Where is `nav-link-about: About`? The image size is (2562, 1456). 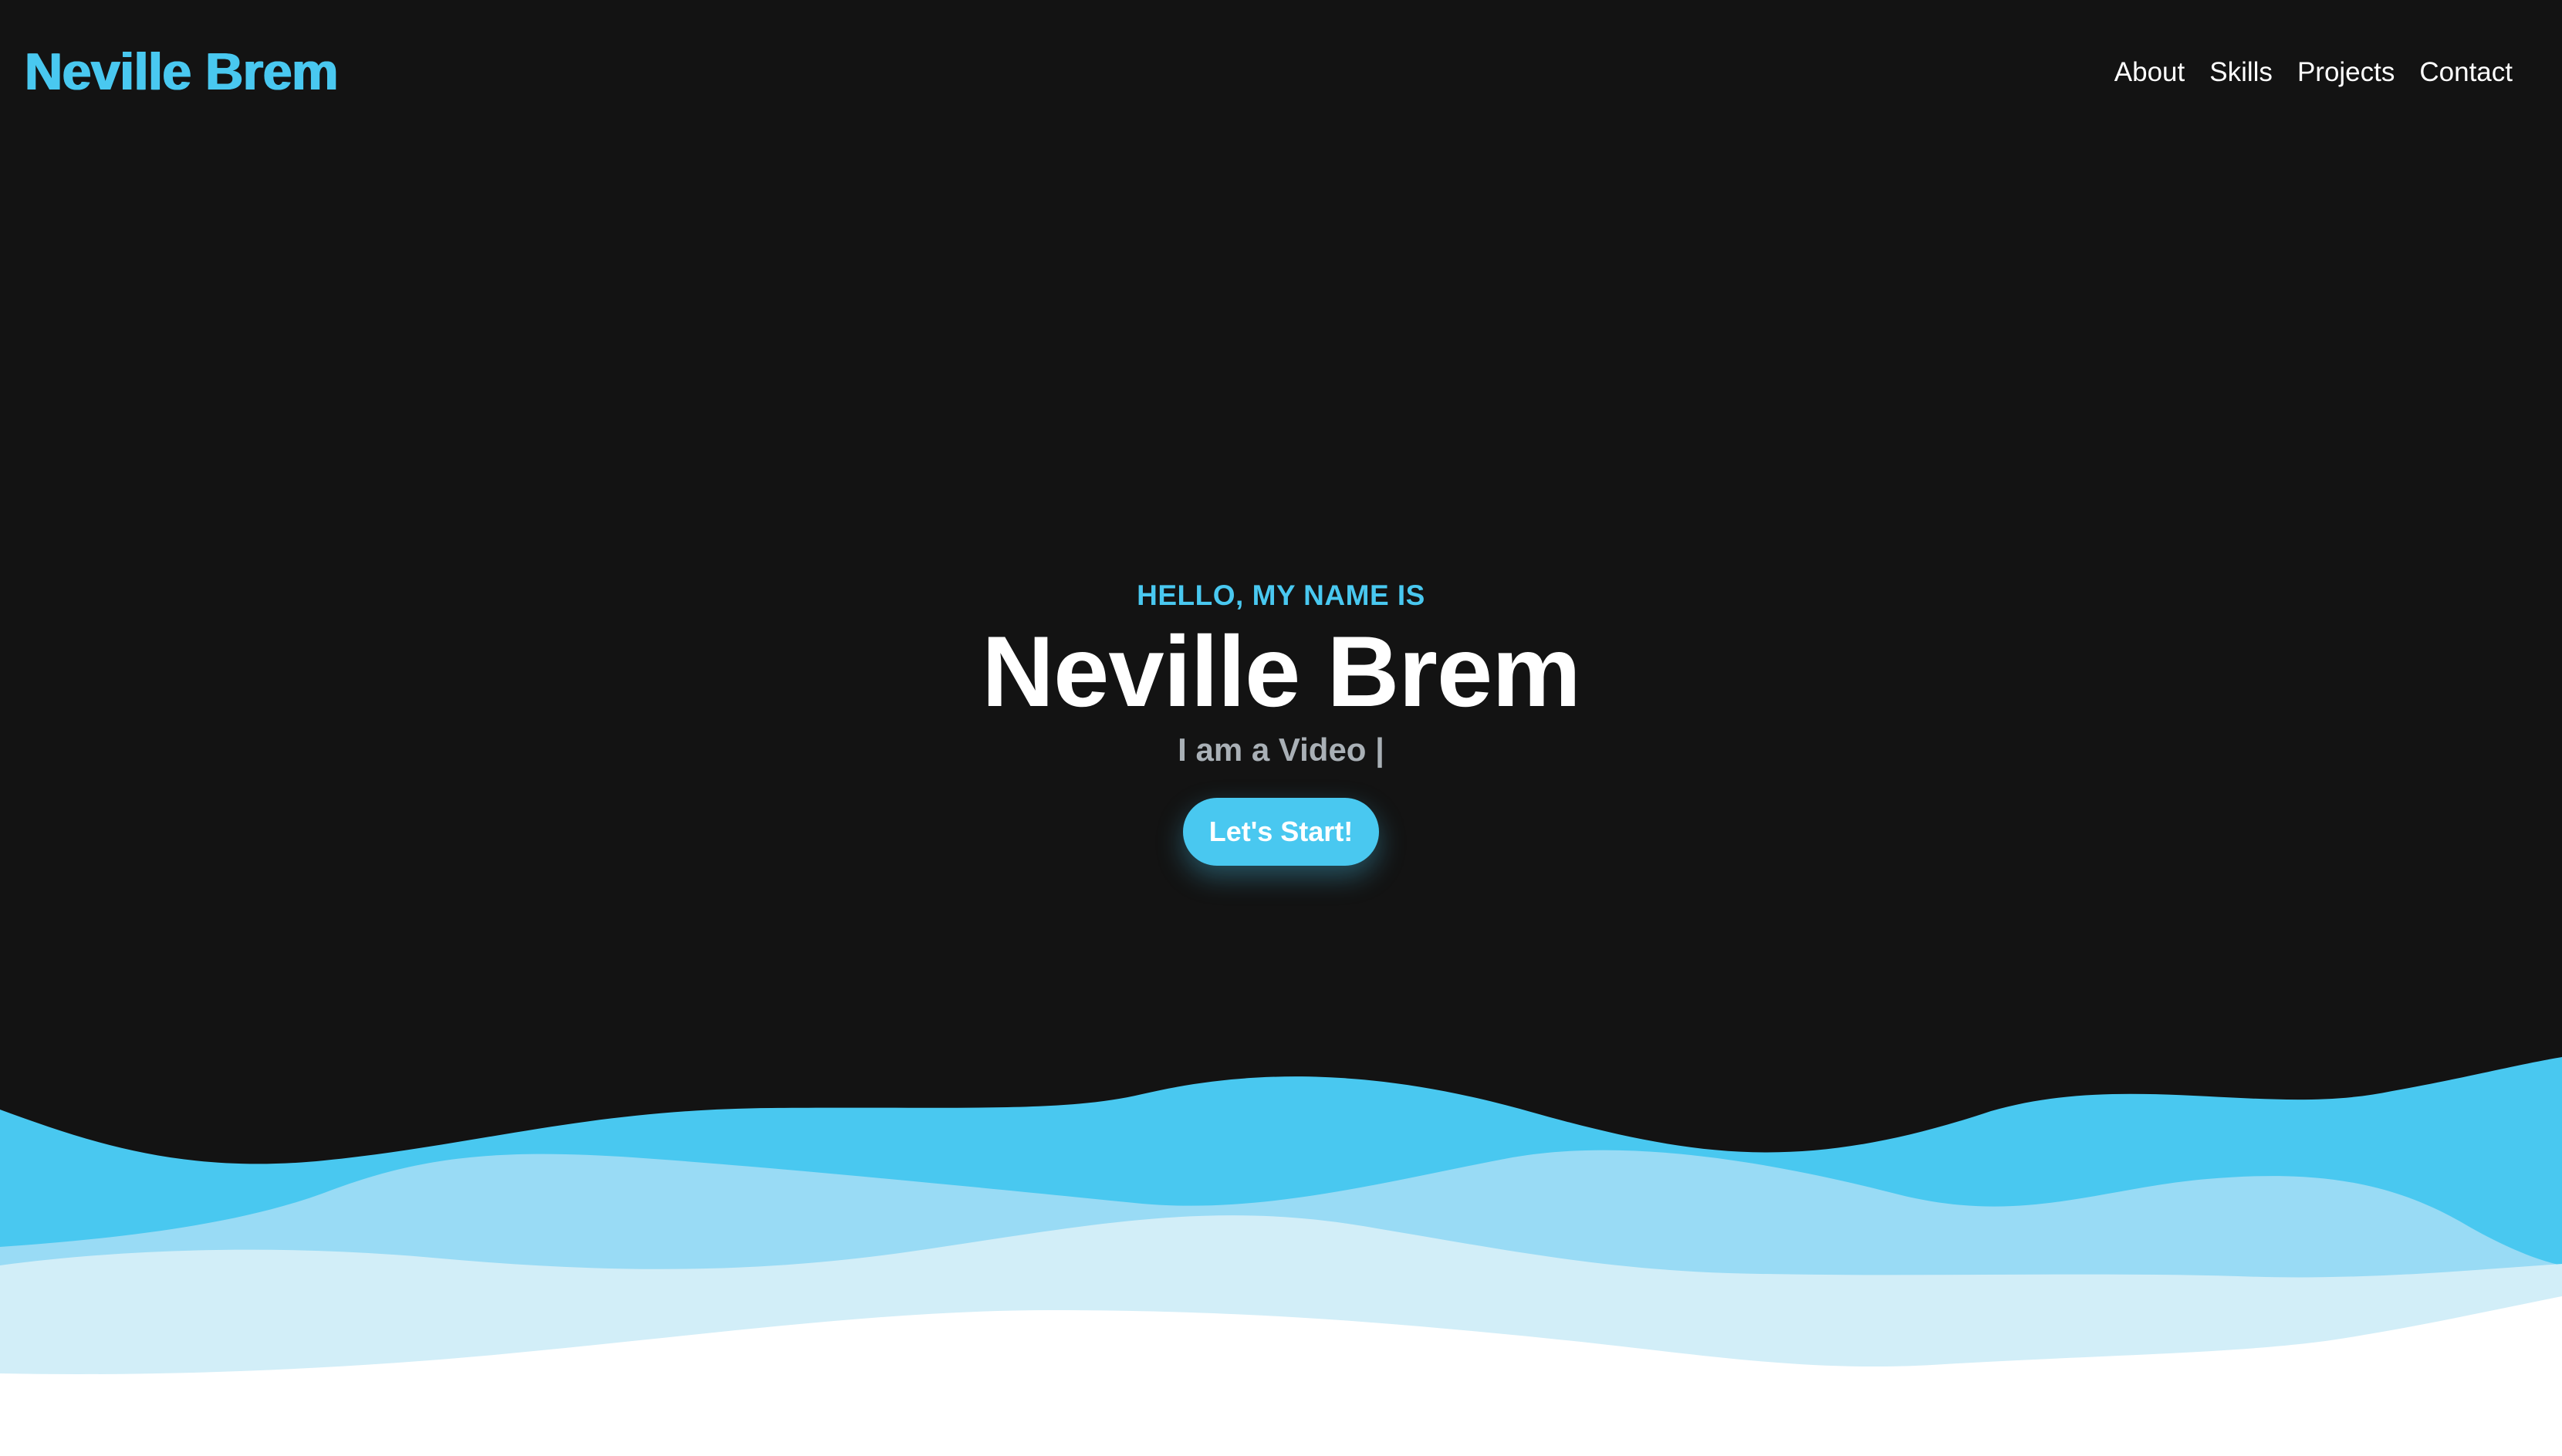 nav-link-about: About is located at coordinates (2150, 72).